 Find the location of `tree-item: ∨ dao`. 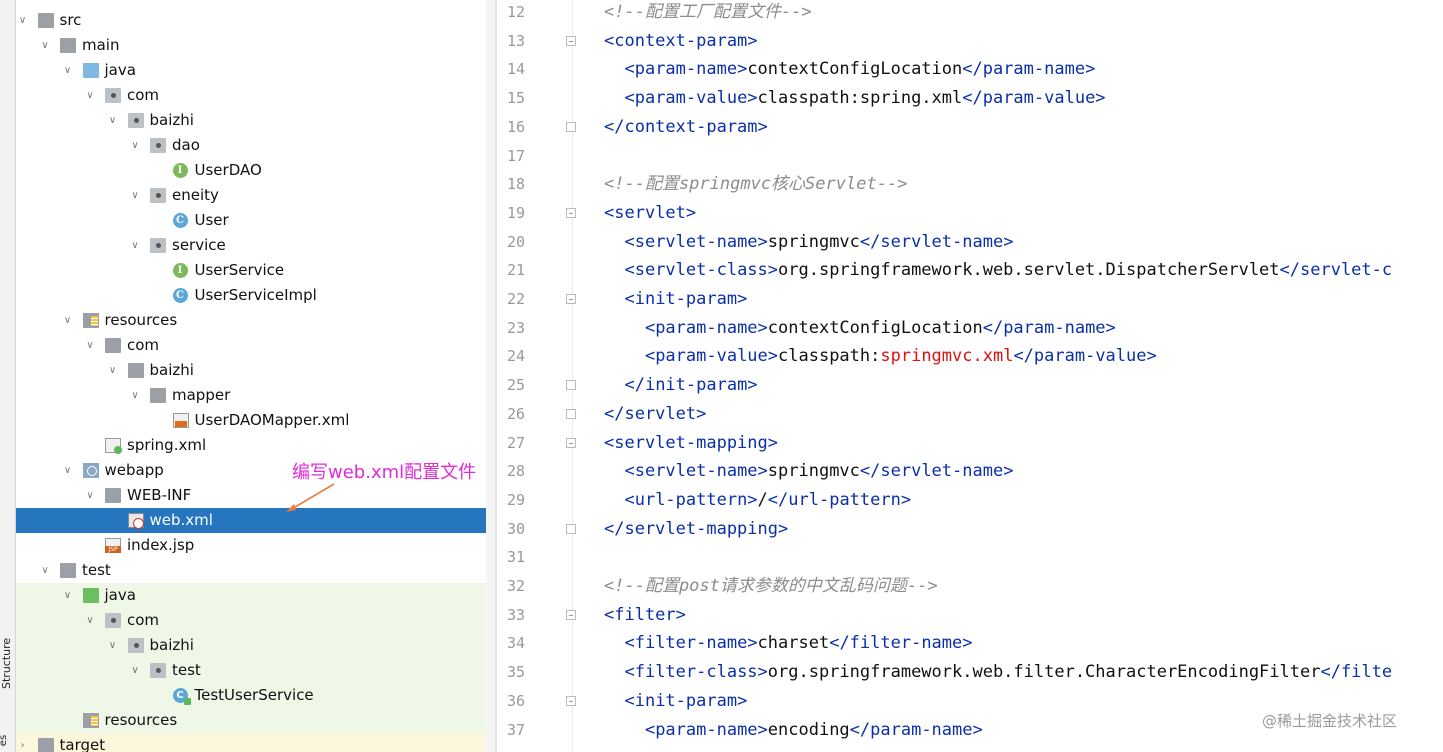

tree-item: ∨ dao is located at coordinates (255, 145).